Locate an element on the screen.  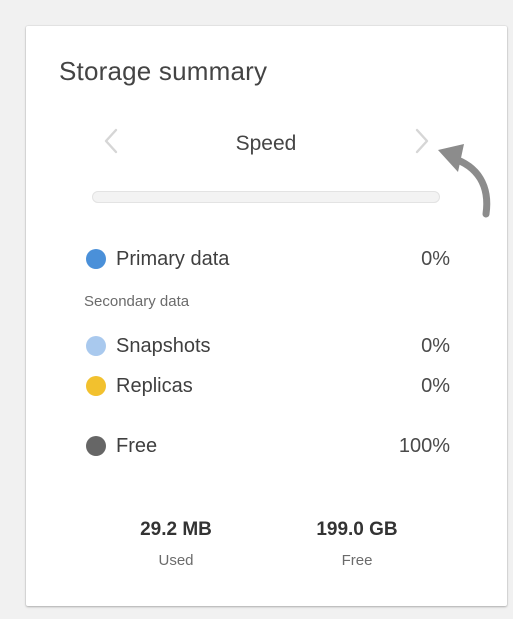
secondary-data-label: Secondary data is located at coordinates (137, 301).